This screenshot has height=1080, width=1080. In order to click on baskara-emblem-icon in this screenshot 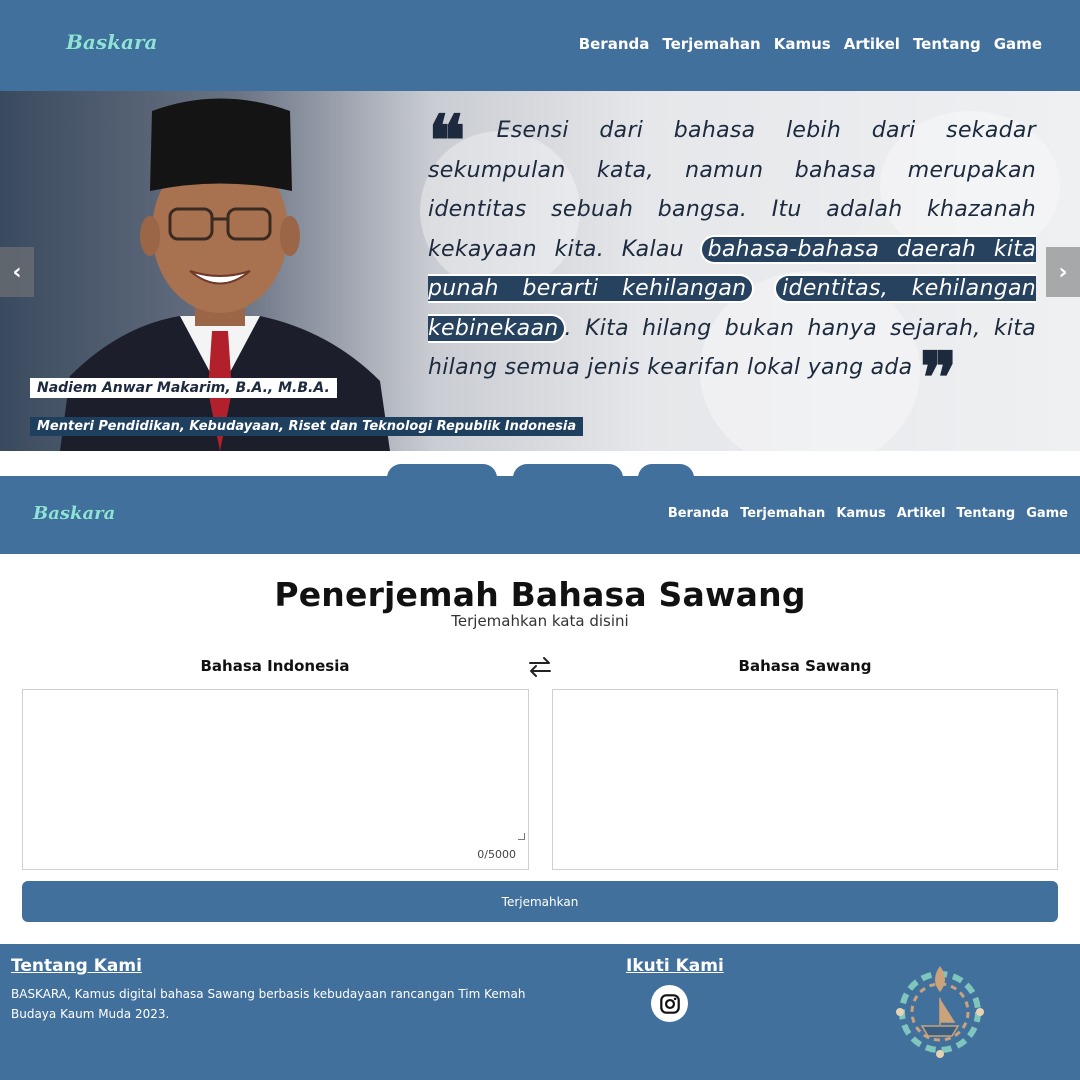, I will do `click(940, 1012)`.